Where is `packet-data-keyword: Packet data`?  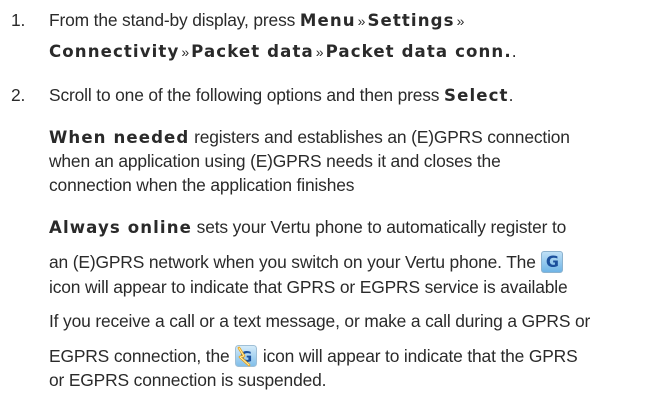 packet-data-keyword: Packet data is located at coordinates (252, 51).